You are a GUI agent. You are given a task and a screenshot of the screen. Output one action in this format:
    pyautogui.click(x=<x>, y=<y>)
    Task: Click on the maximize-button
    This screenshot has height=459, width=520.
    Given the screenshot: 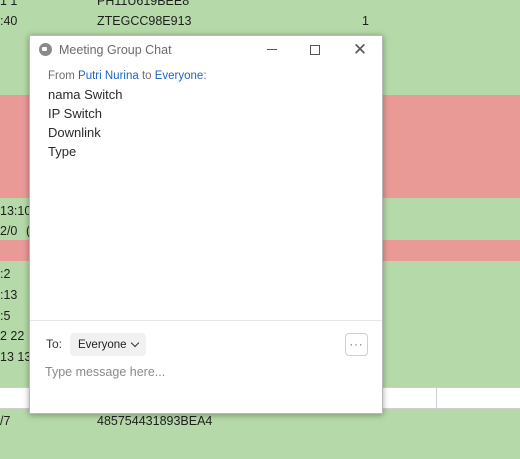 What is the action you would take?
    pyautogui.click(x=315, y=49)
    